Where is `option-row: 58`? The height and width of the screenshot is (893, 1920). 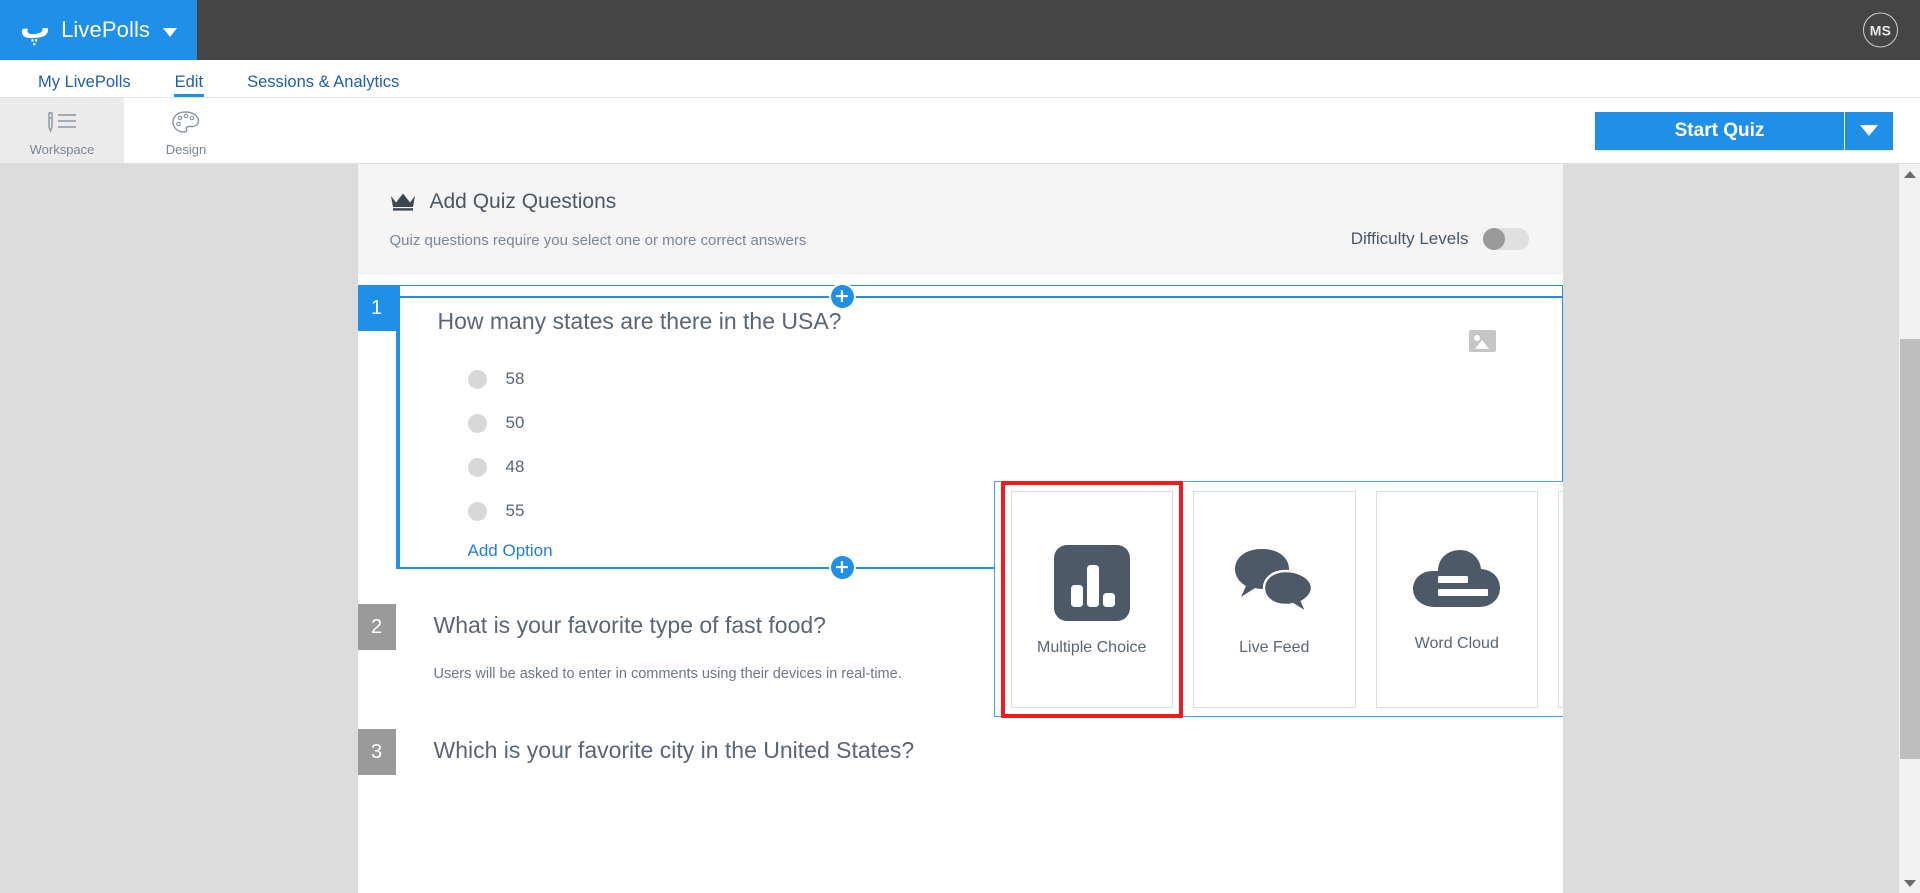 option-row: 58 is located at coordinates (1014, 379).